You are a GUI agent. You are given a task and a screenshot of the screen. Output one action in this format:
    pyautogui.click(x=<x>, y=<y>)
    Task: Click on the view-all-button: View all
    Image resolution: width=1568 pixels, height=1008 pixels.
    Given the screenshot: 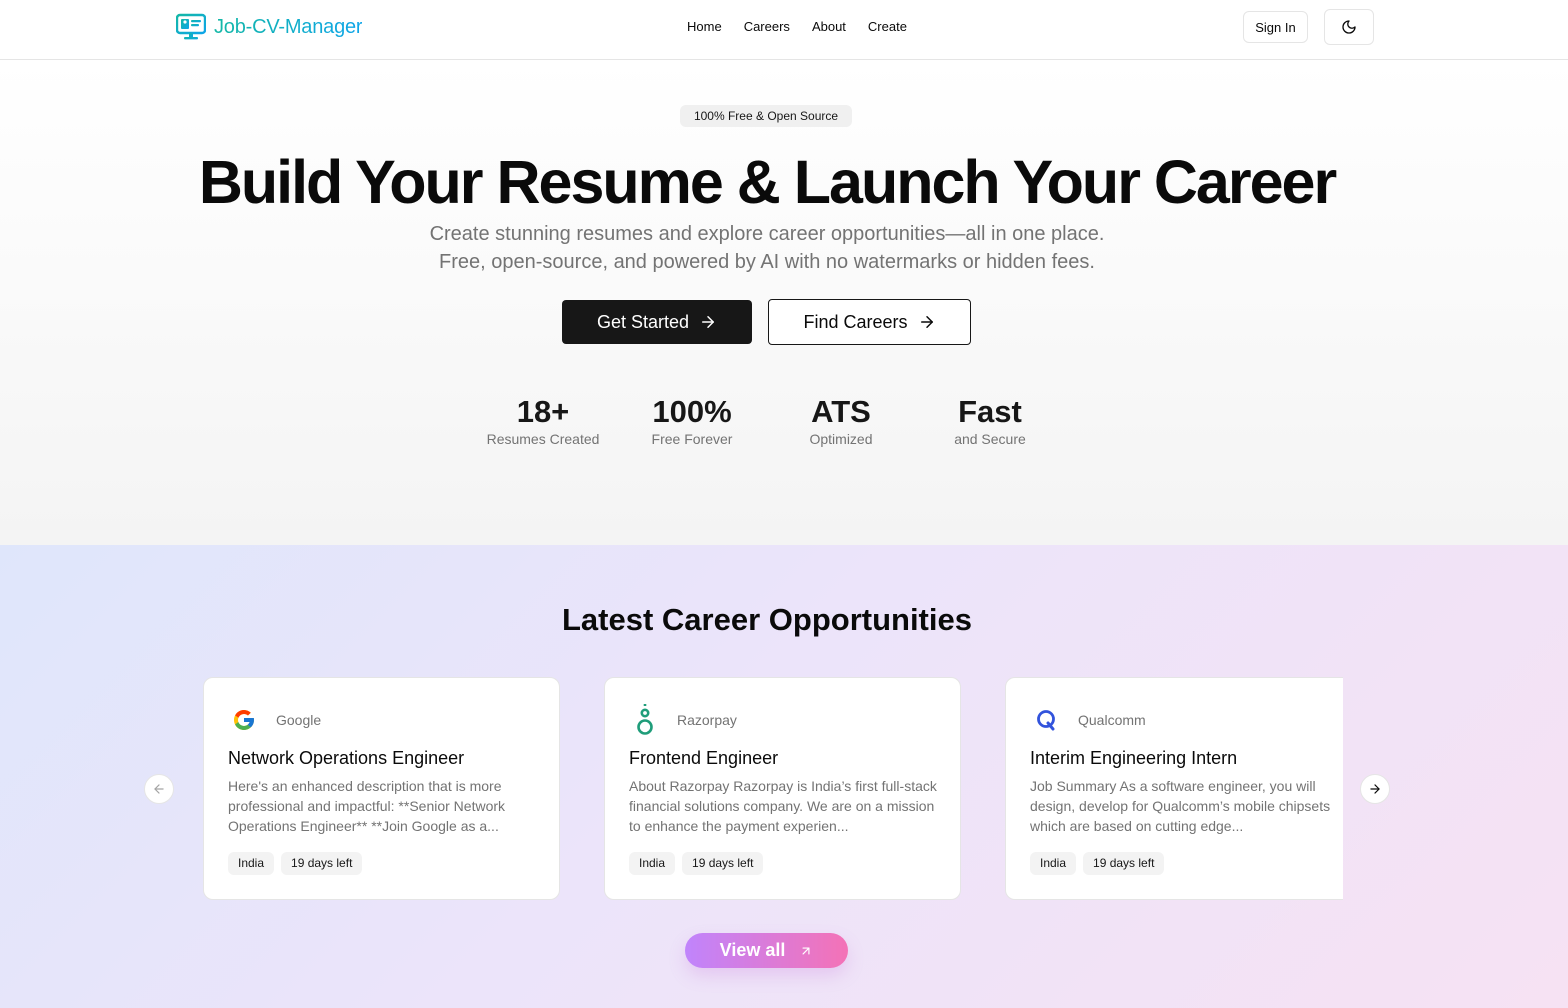 What is the action you would take?
    pyautogui.click(x=766, y=950)
    